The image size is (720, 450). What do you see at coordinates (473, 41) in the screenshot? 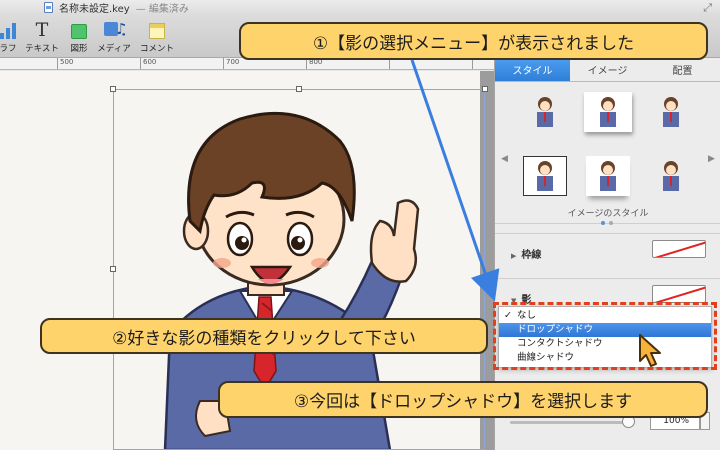
I see `callout-step1: ①【影の選択メニュー】が表示されました` at bounding box center [473, 41].